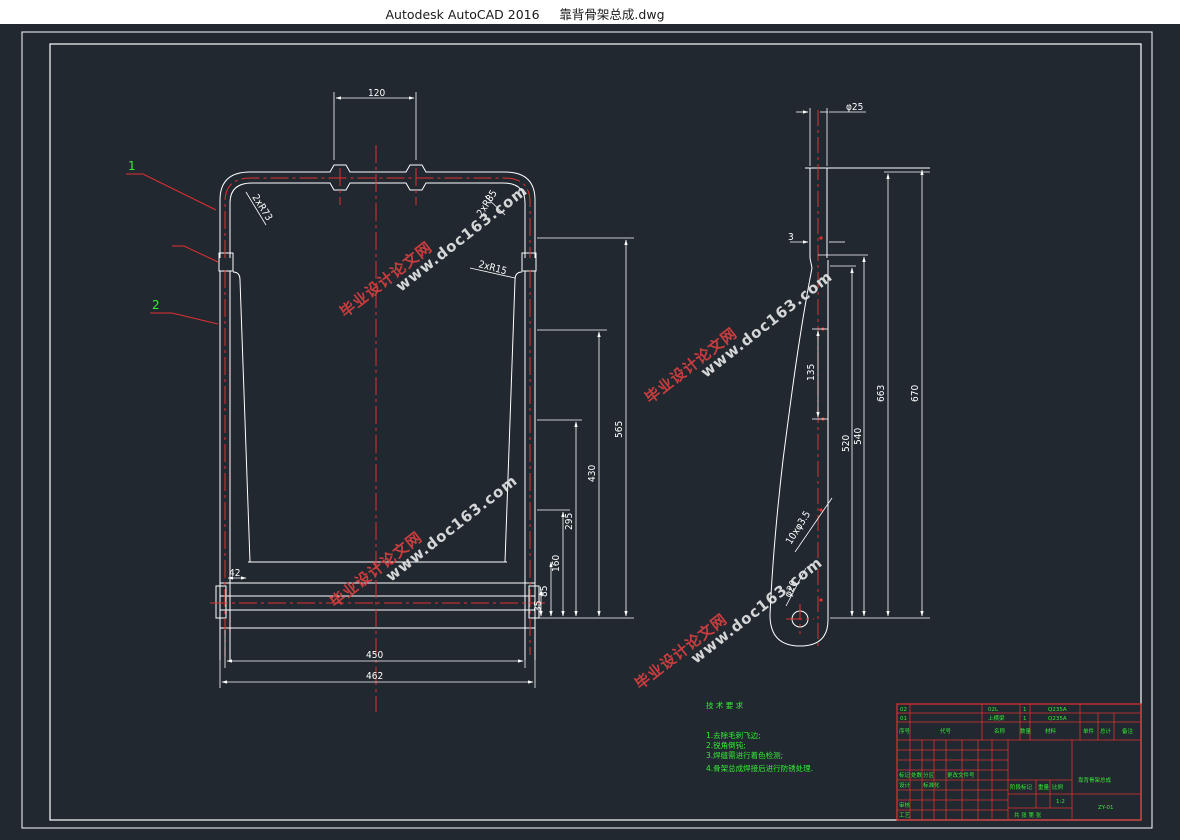 The width and height of the screenshot is (1180, 840). What do you see at coordinates (1105, 808) in the screenshot?
I see `drawing-number: ZY-01` at bounding box center [1105, 808].